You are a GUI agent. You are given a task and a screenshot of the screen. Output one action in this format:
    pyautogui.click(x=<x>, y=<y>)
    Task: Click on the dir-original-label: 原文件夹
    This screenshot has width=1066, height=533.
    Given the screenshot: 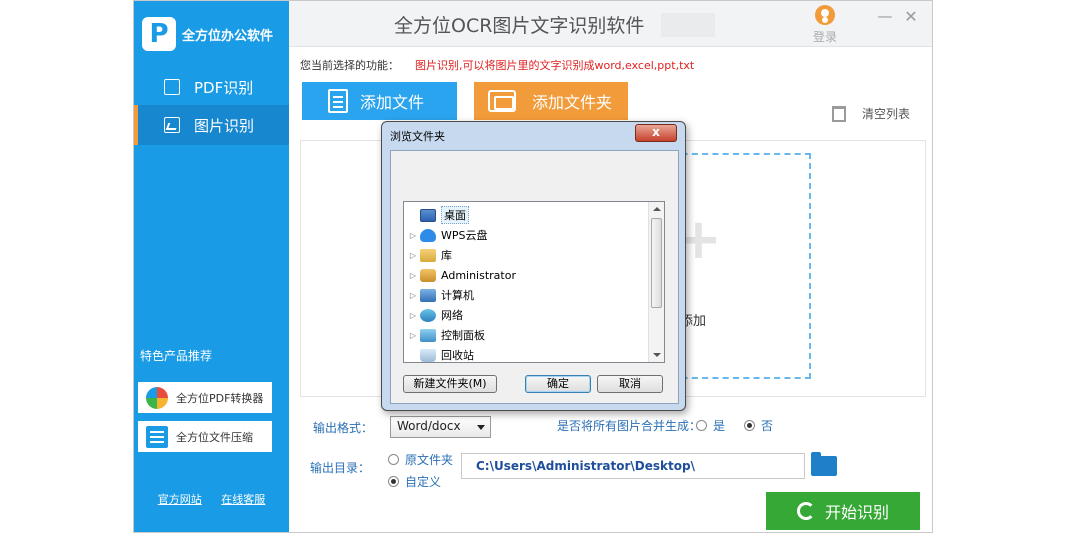 What is the action you would take?
    pyautogui.click(x=429, y=460)
    